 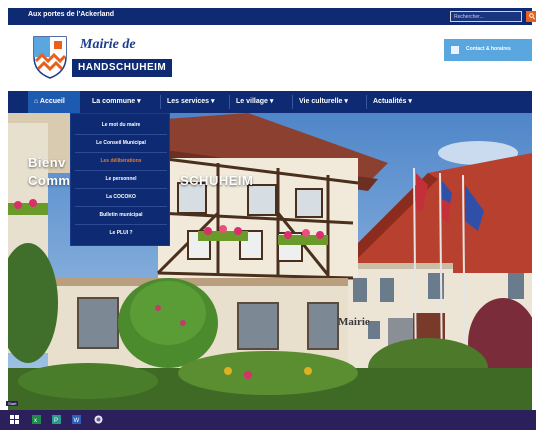 I want to click on calendar-icon, so click(x=455, y=50).